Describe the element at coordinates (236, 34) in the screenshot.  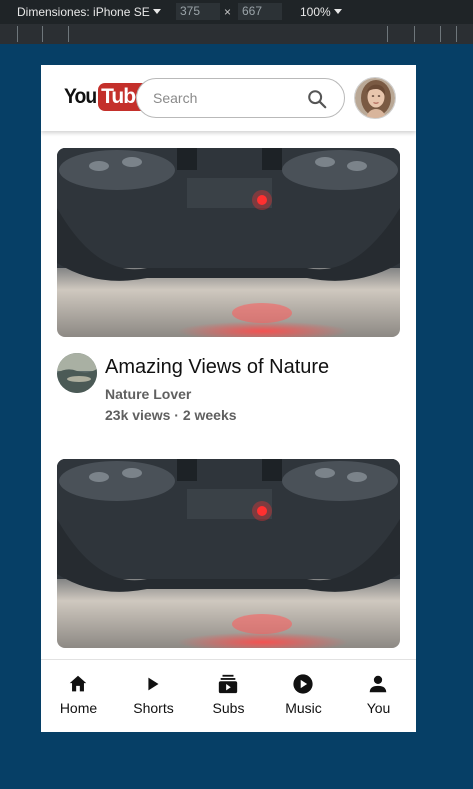
I see `media-query-ruler` at that location.